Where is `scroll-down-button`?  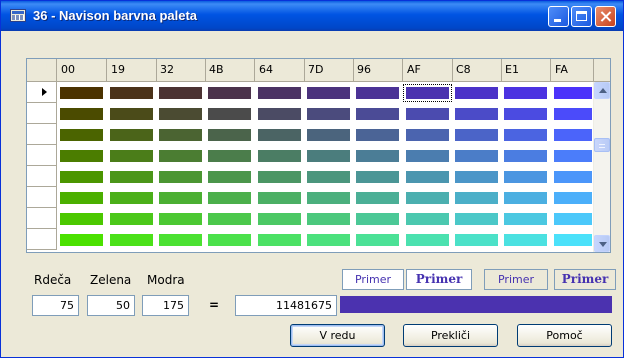 scroll-down-button is located at coordinates (602, 243).